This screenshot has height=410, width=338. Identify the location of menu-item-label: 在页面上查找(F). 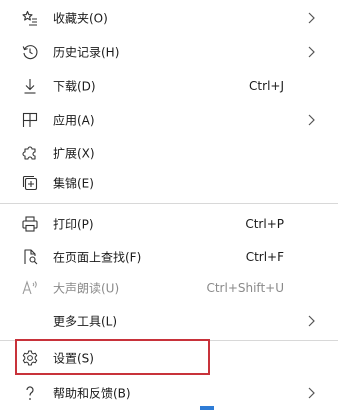
(97, 257).